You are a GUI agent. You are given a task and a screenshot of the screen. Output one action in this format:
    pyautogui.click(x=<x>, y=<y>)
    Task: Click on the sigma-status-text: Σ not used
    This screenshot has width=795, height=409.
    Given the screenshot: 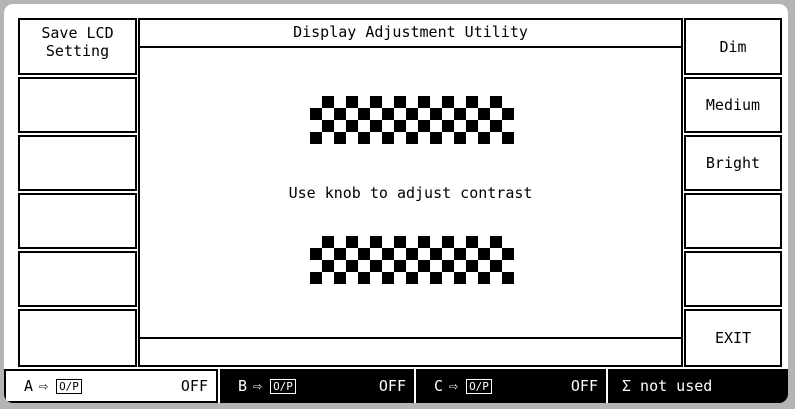 What is the action you would take?
    pyautogui.click(x=667, y=386)
    